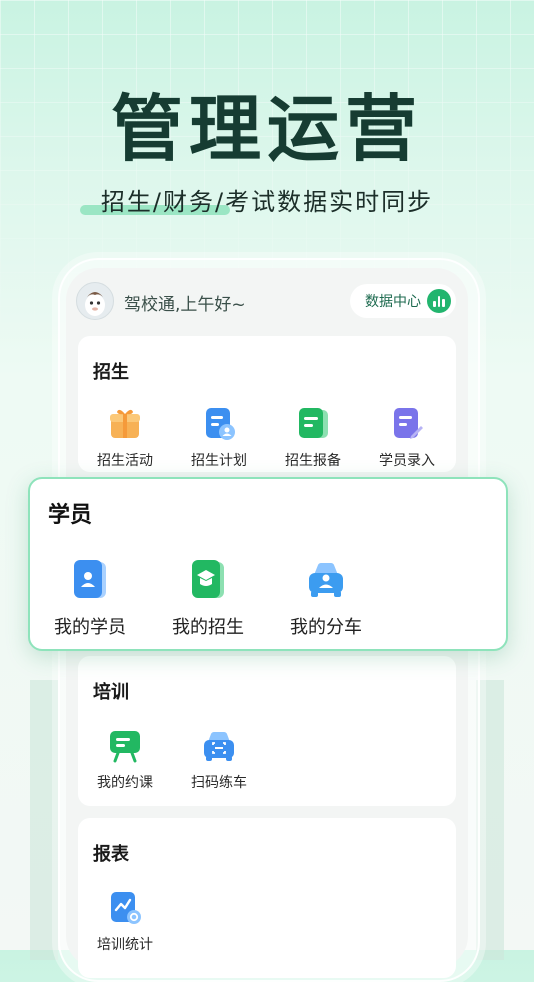 The width and height of the screenshot is (534, 982). Describe the element at coordinates (111, 372) in the screenshot. I see `enroll-title: 招生` at that location.